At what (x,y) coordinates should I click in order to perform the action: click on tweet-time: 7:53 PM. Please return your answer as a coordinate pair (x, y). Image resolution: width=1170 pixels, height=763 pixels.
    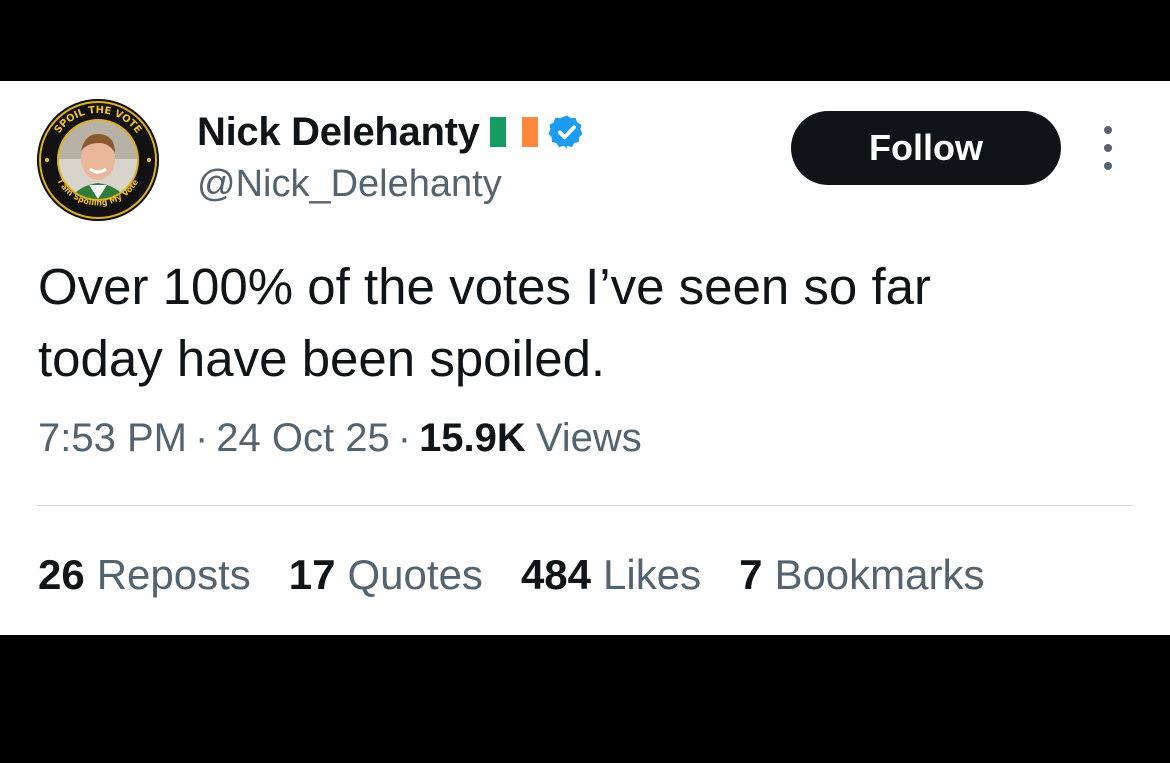
    Looking at the image, I should click on (112, 438).